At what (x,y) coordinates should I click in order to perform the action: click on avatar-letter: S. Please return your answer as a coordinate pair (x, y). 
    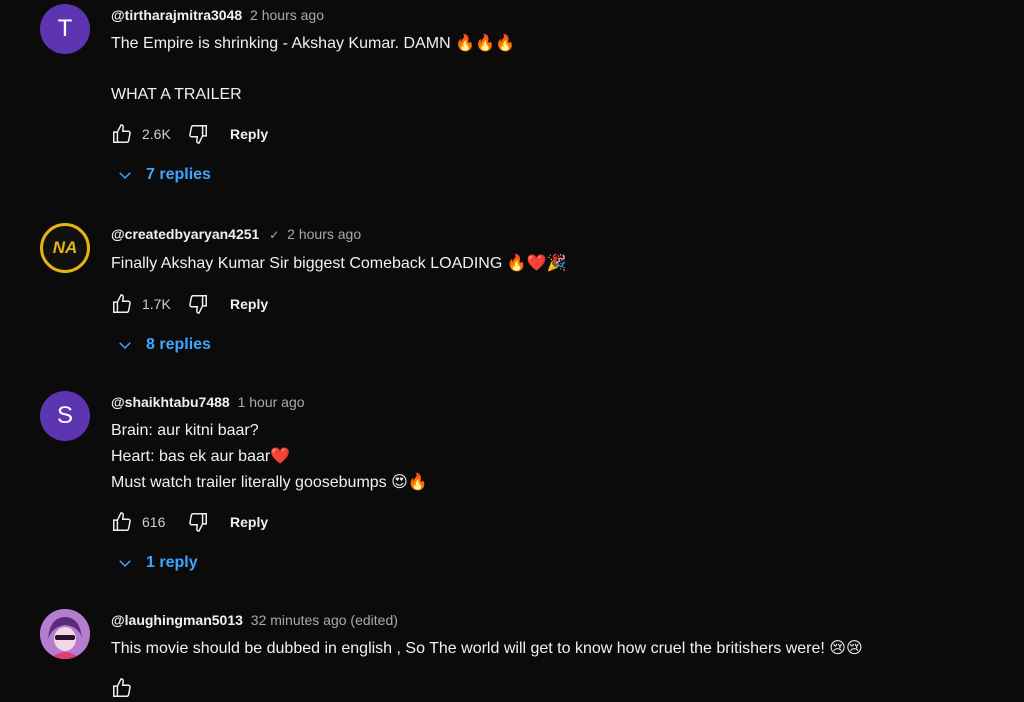
    Looking at the image, I should click on (64, 415).